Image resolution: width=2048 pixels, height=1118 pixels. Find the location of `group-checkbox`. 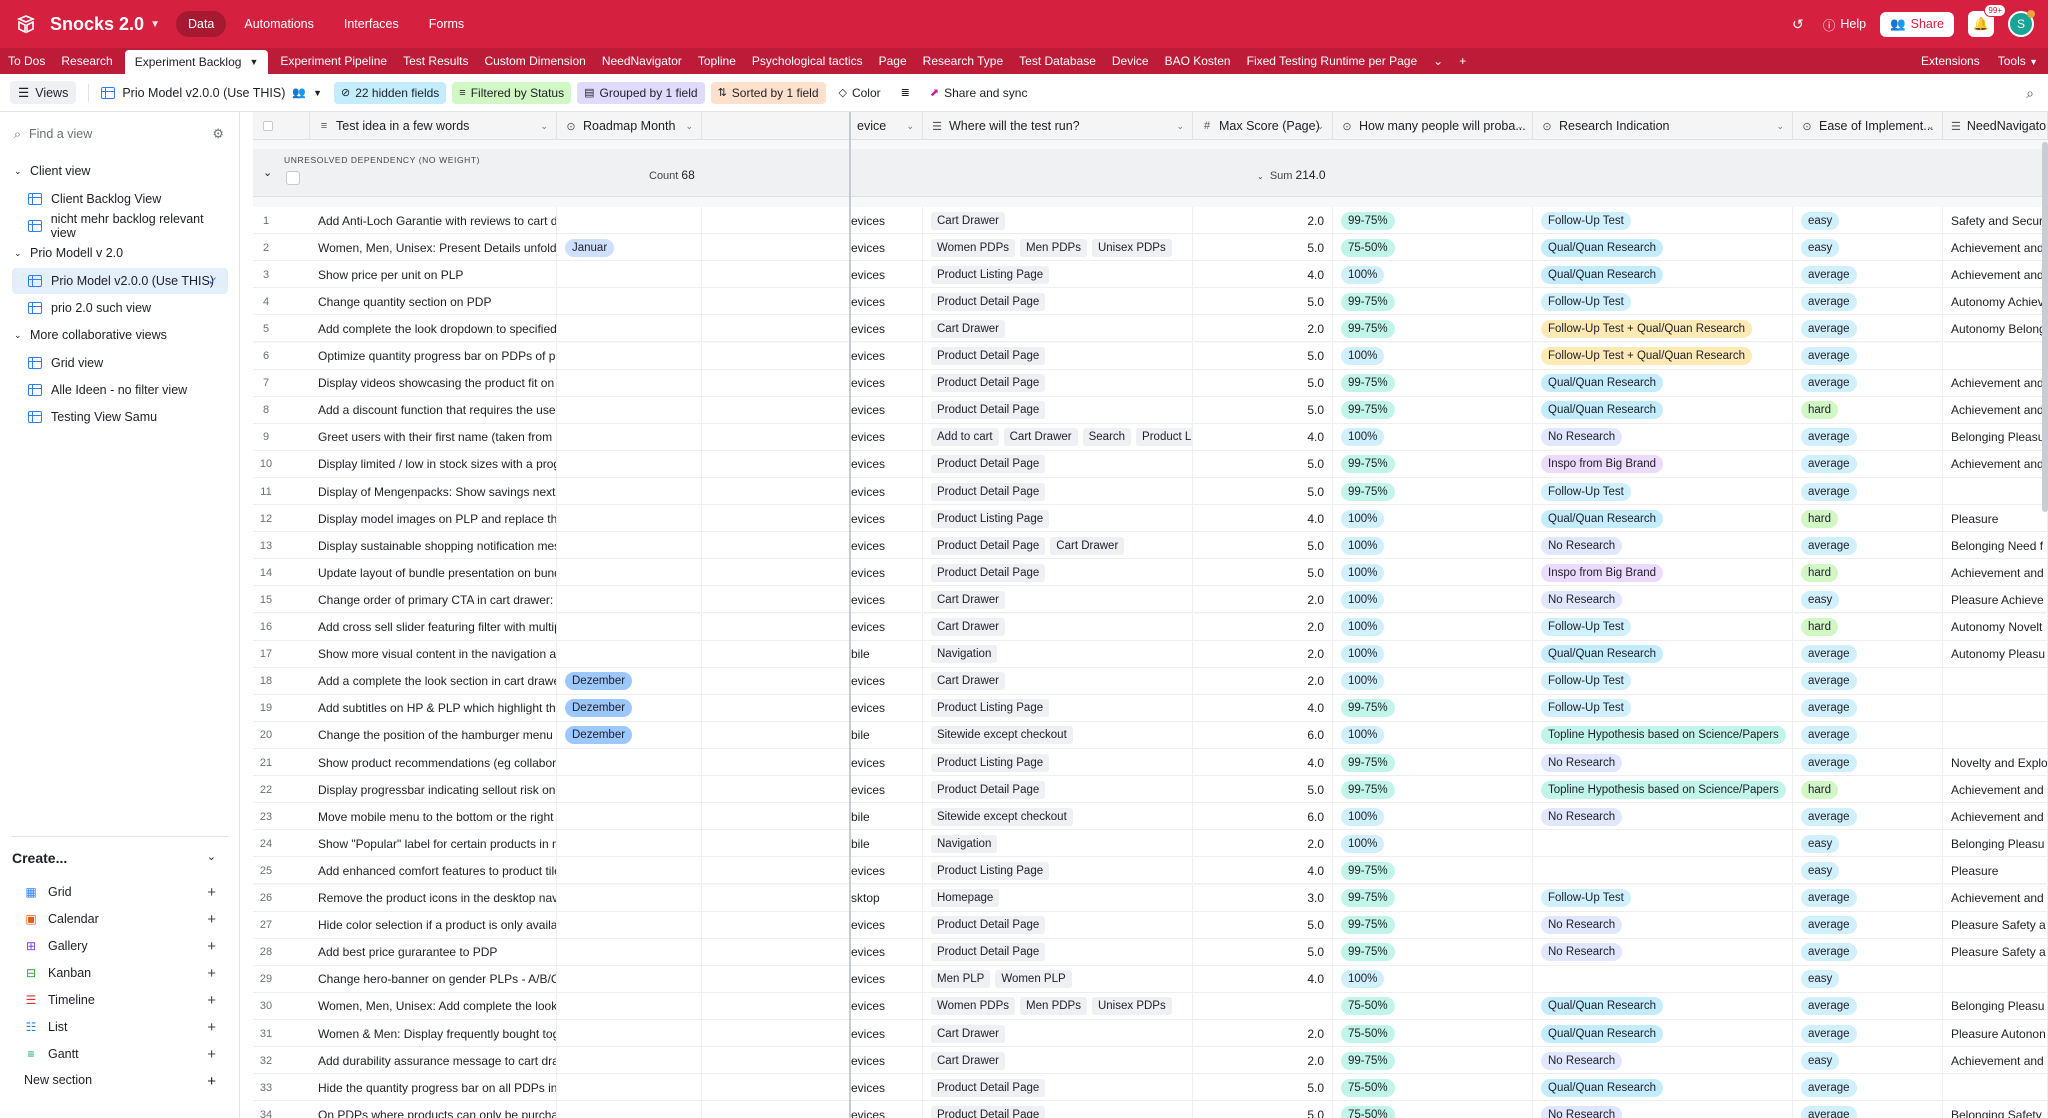

group-checkbox is located at coordinates (293, 178).